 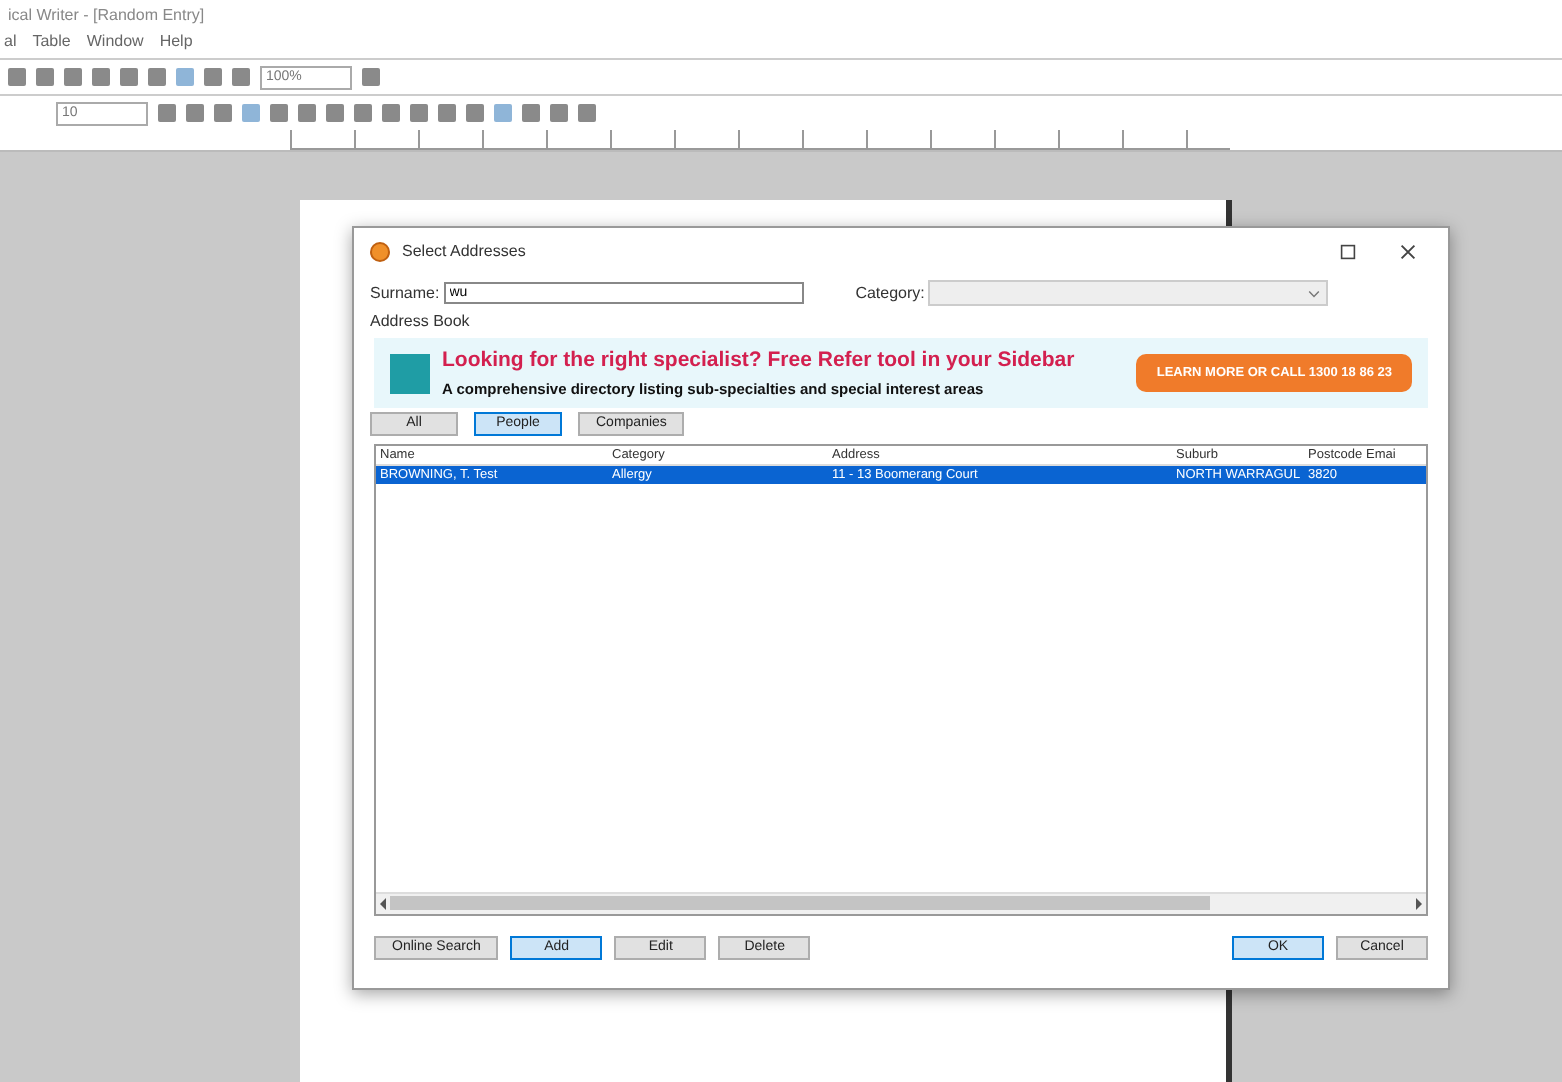 I want to click on menu-item: al, so click(x=10, y=44).